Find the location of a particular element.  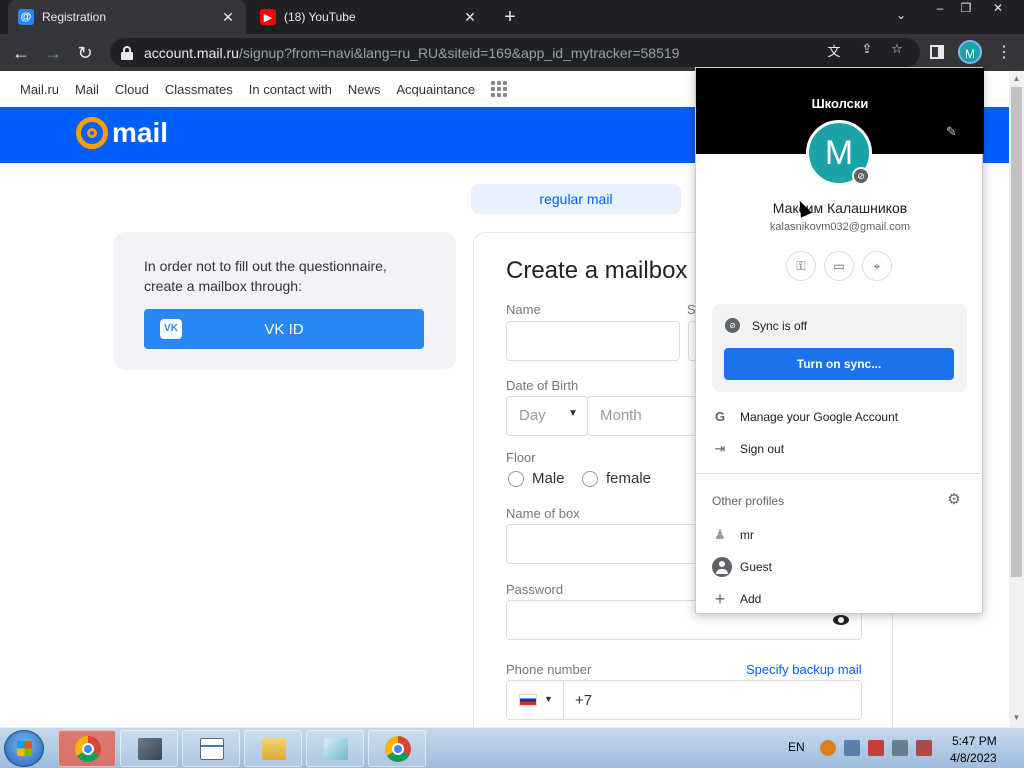

addresses-pin-icon: ⌖ is located at coordinates (877, 266).